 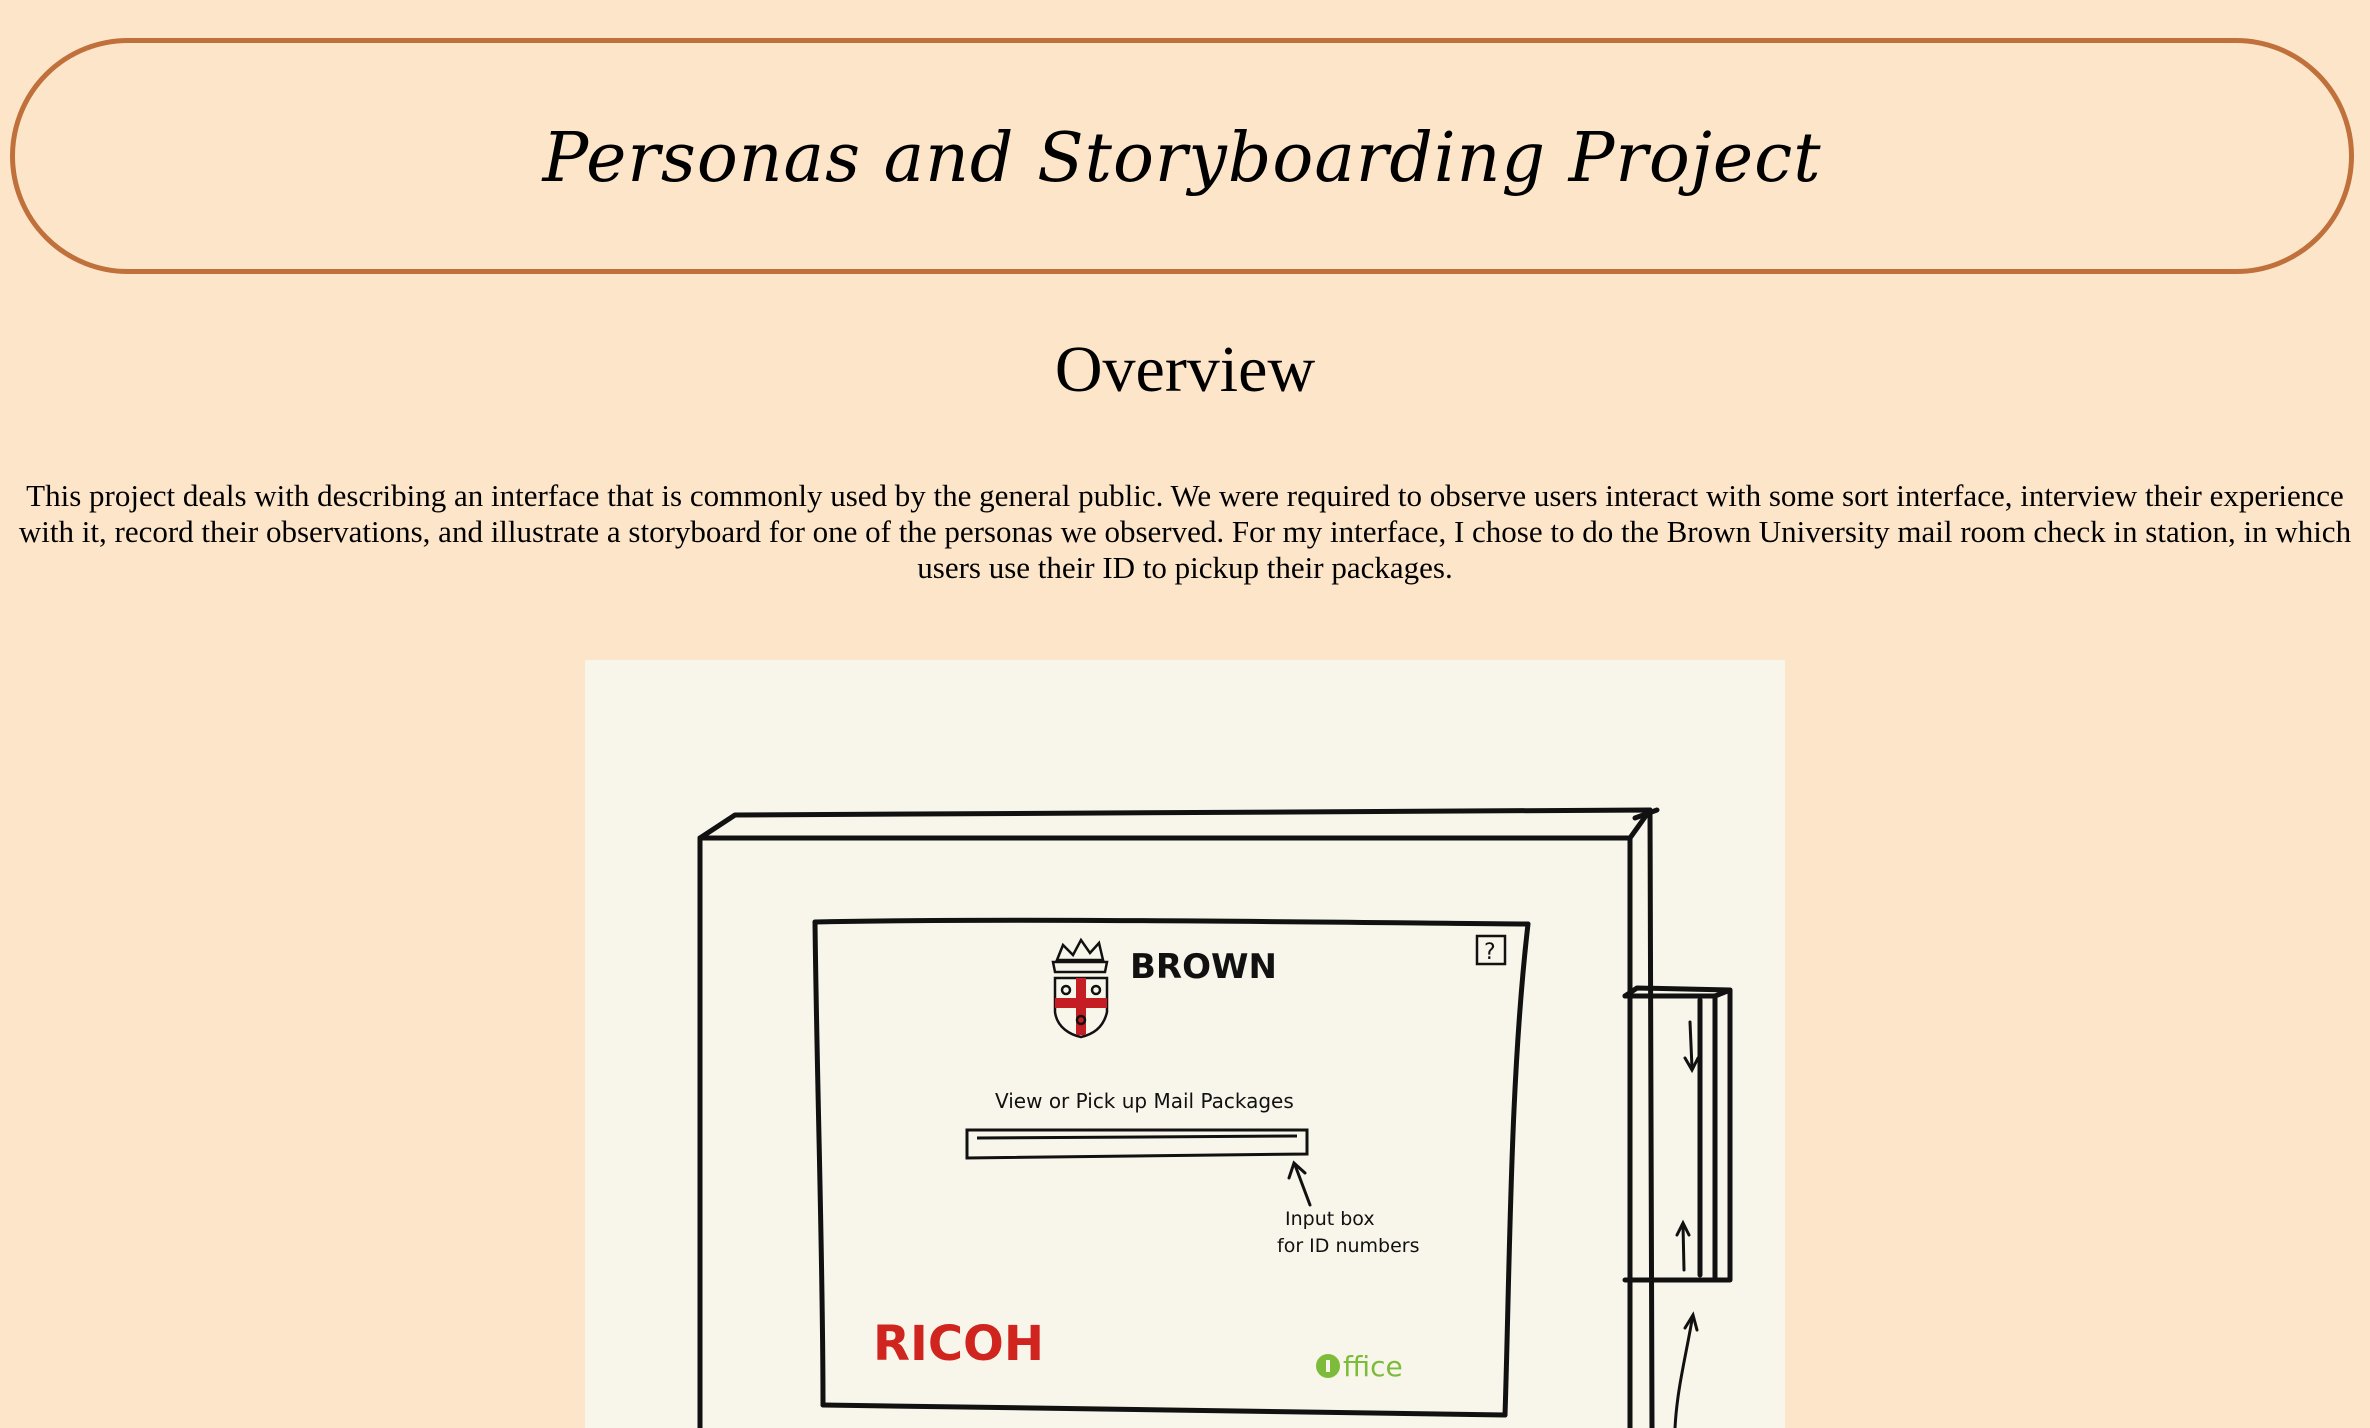 I want to click on annotation-line-1: Input box, so click(x=1330, y=1219).